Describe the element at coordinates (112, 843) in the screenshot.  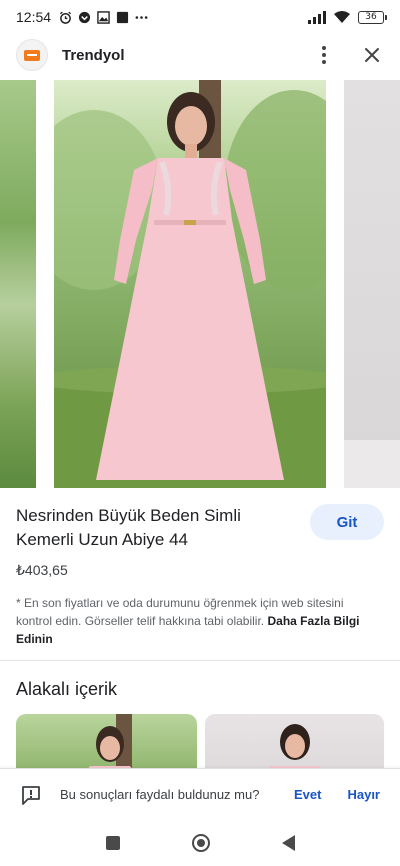
I see `recents-square-icon` at that location.